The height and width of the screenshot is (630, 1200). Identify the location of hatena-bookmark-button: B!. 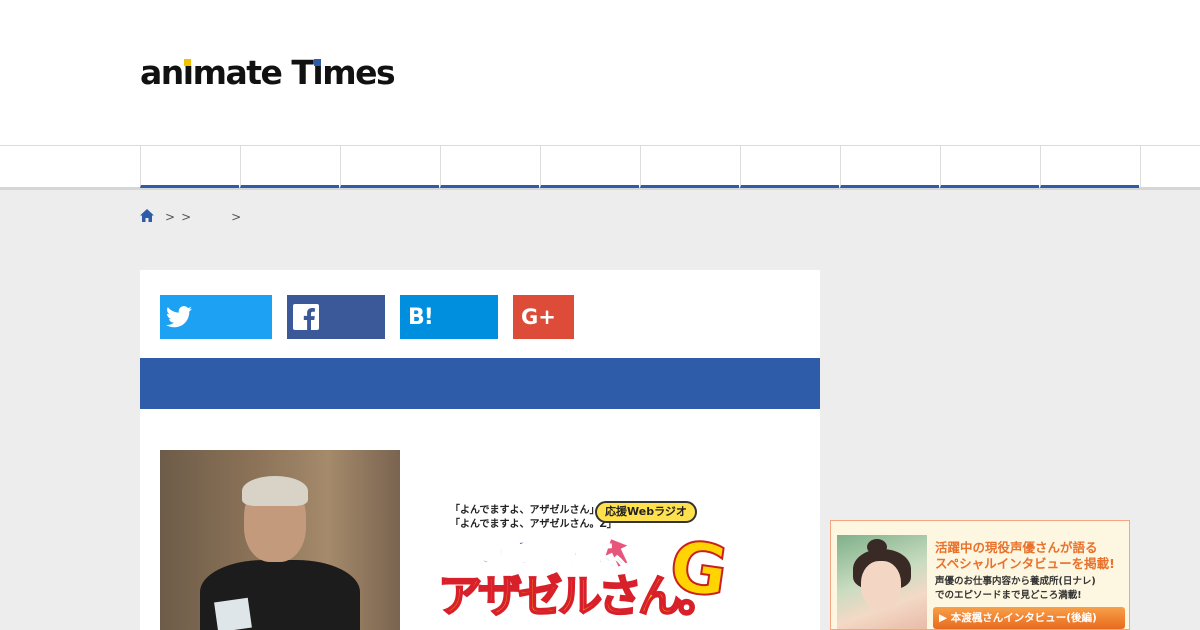
(449, 317).